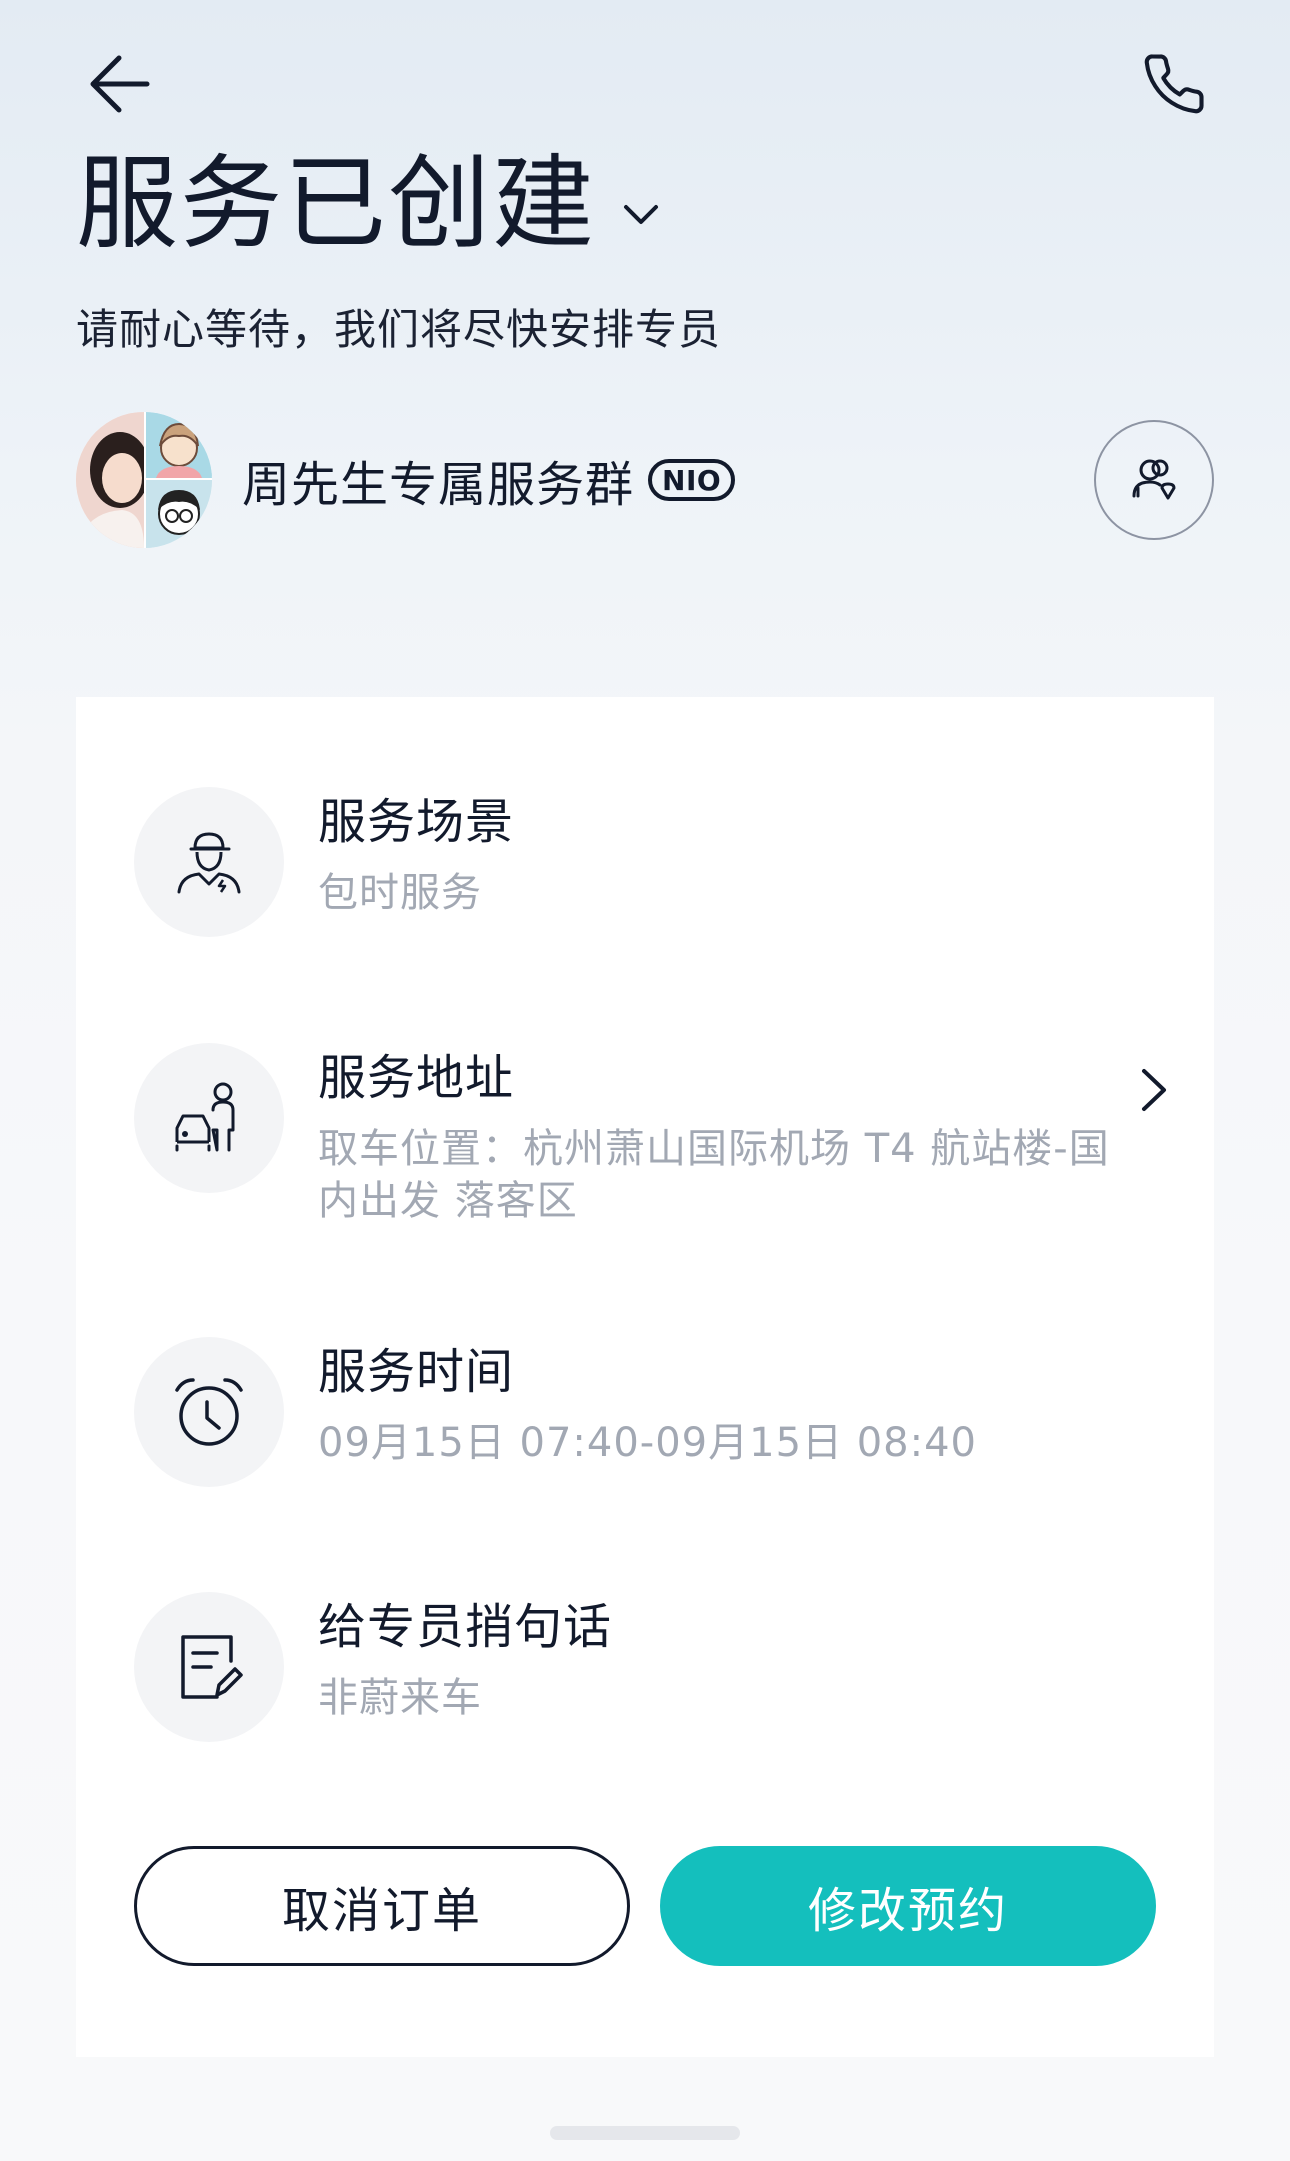 The image size is (1290, 2161). What do you see at coordinates (648, 1443) in the screenshot?
I see `item-value: 09月15日 07:40-09月15日 08:40` at bounding box center [648, 1443].